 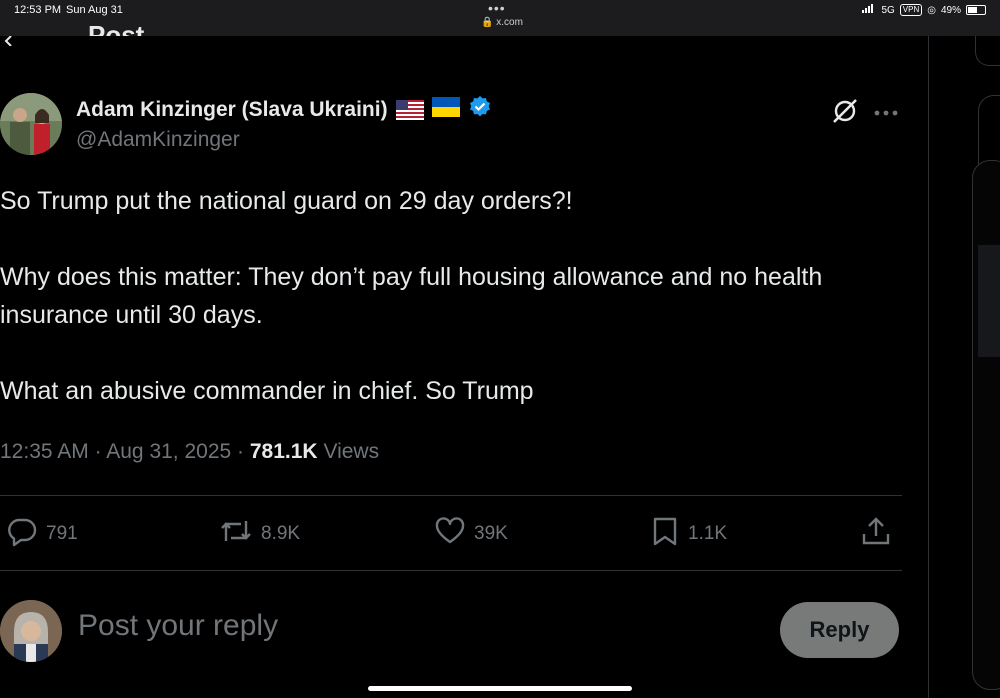 I want to click on bookmark-action: 1.1K, so click(x=688, y=534).